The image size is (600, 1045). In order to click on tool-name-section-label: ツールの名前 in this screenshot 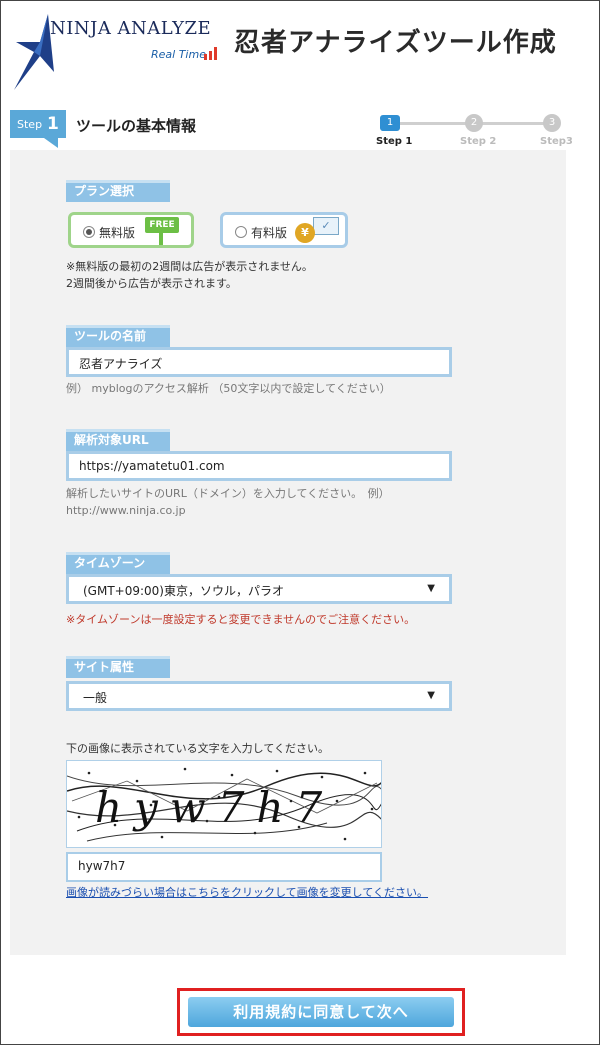, I will do `click(118, 336)`.